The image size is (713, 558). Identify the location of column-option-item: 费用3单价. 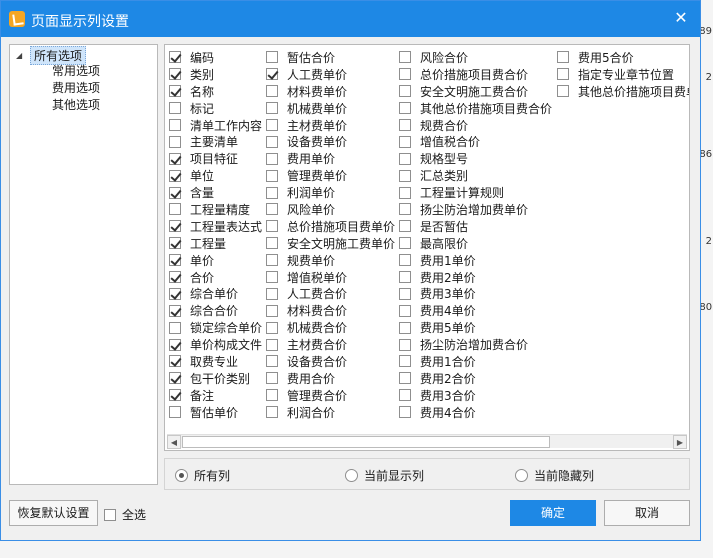
(475, 293).